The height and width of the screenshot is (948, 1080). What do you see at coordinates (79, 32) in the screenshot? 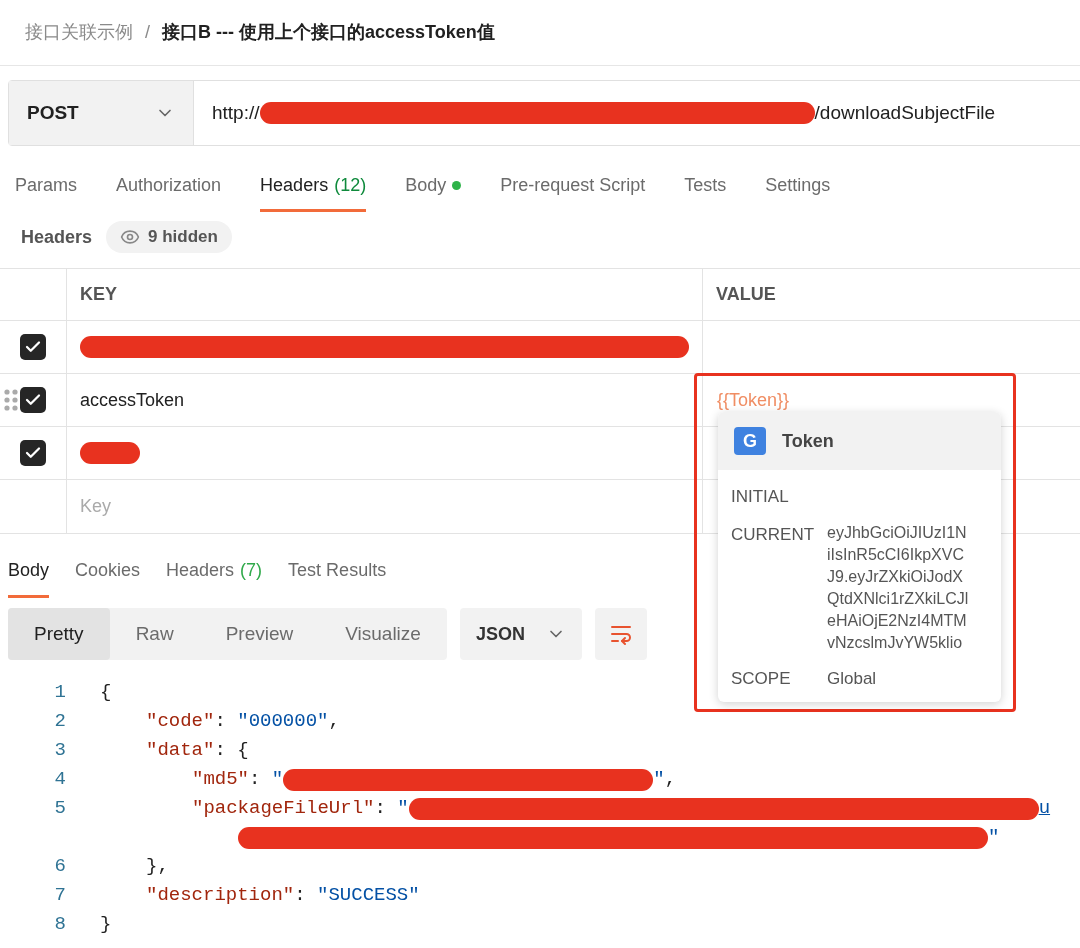
I see `breadcrumb-link: 接口关联示例` at bounding box center [79, 32].